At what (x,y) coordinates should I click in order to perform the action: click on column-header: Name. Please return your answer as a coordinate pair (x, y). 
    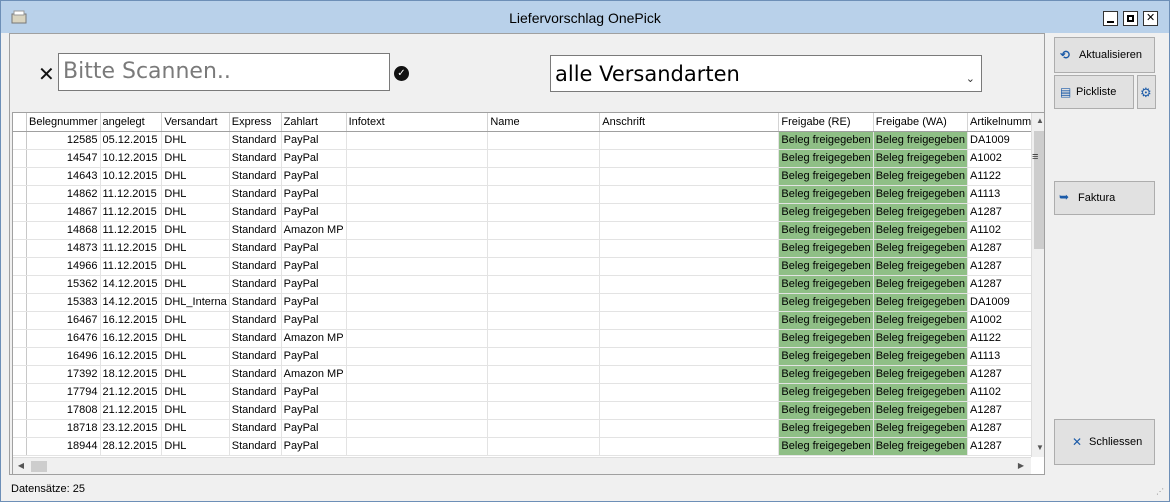
    Looking at the image, I should click on (544, 122).